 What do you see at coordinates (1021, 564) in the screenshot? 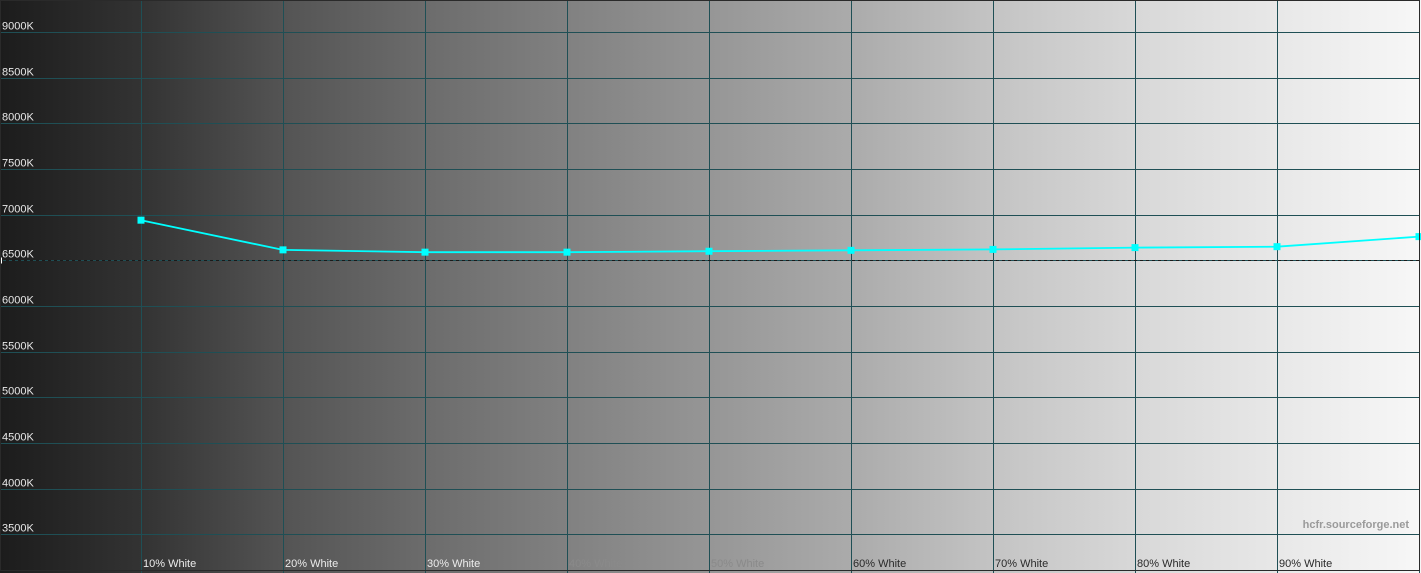
I see `x-tick-label: 70% White` at bounding box center [1021, 564].